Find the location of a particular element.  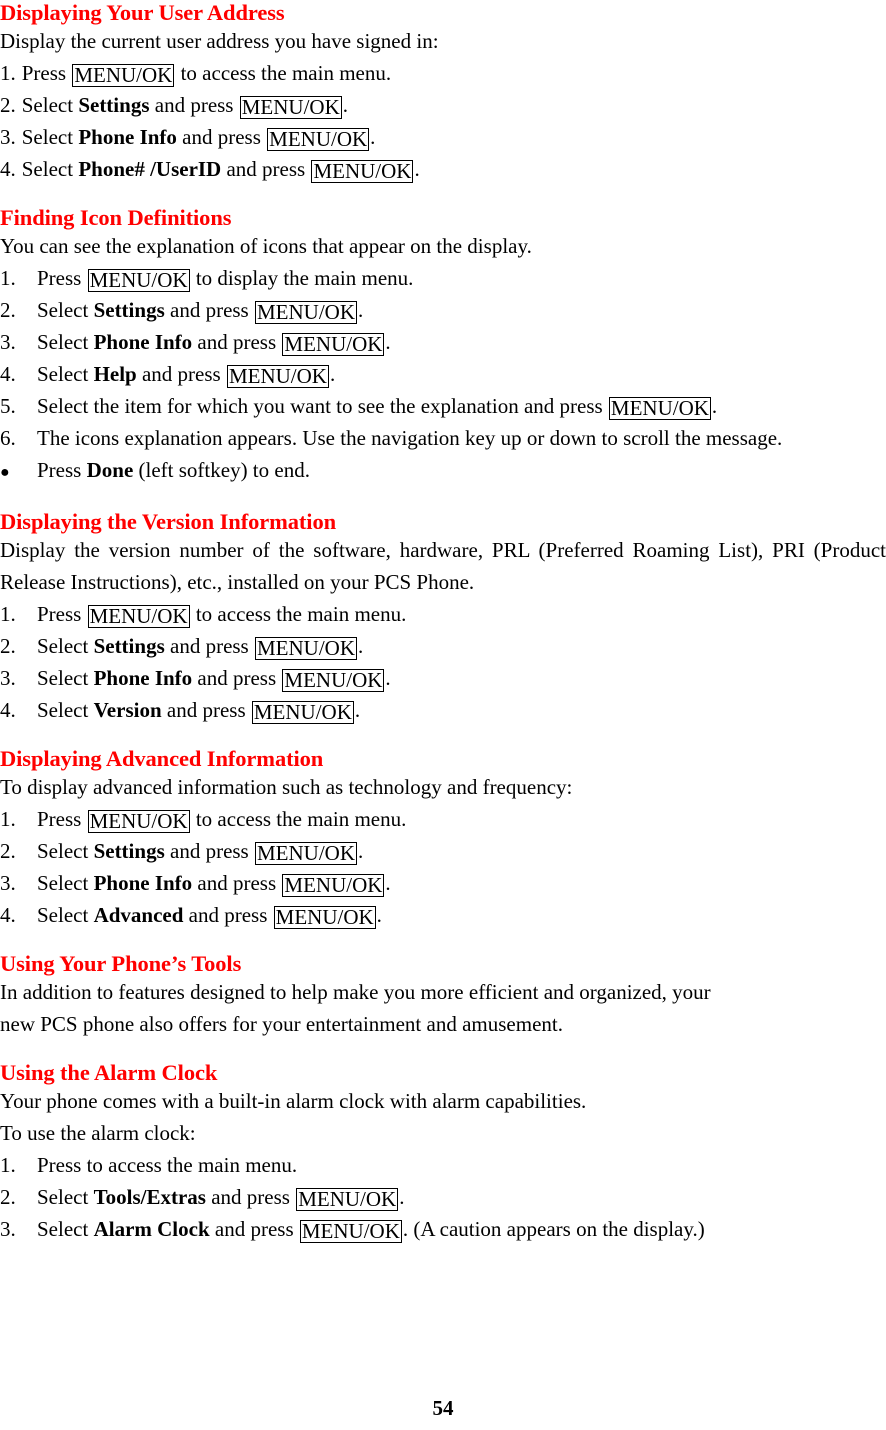

menu-item-name: Phone# /UserID is located at coordinates (150, 169).